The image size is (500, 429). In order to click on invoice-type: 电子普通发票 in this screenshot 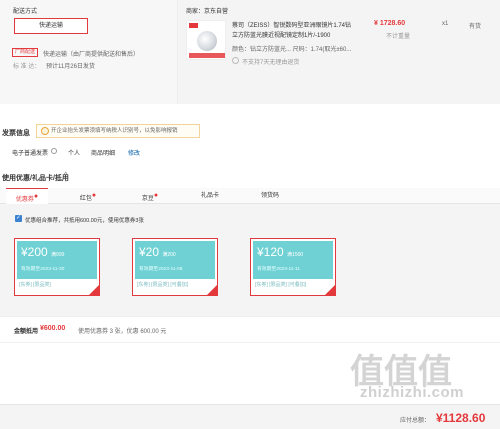, I will do `click(30, 154)`.